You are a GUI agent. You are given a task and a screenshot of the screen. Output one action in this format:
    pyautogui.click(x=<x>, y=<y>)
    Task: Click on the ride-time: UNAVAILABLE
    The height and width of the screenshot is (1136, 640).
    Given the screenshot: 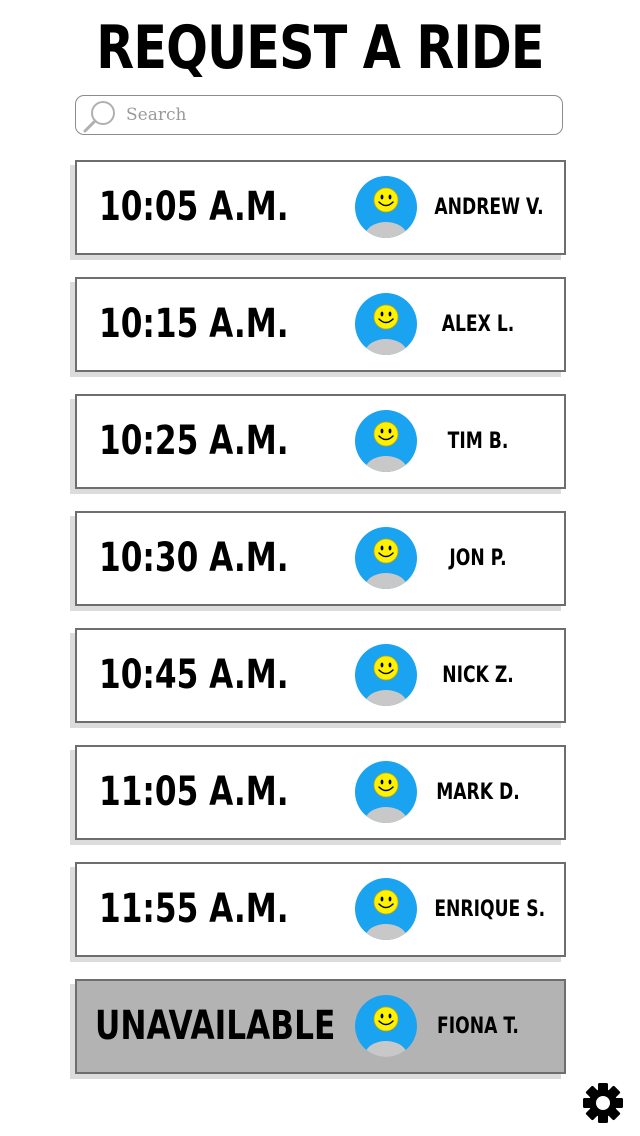 What is the action you would take?
    pyautogui.click(x=215, y=1026)
    